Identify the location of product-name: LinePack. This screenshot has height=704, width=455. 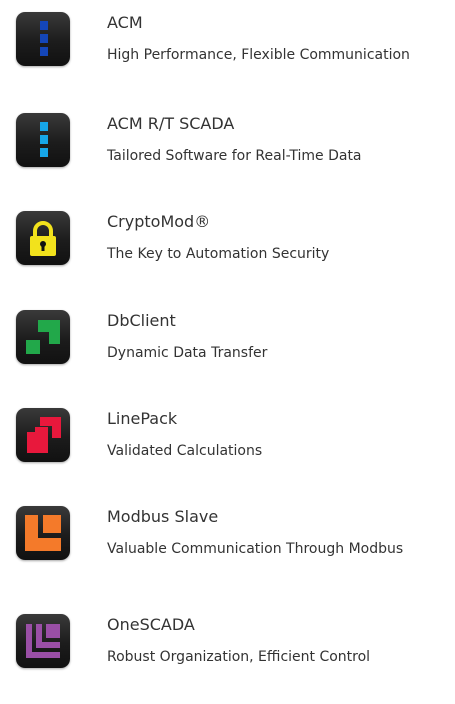
(142, 418).